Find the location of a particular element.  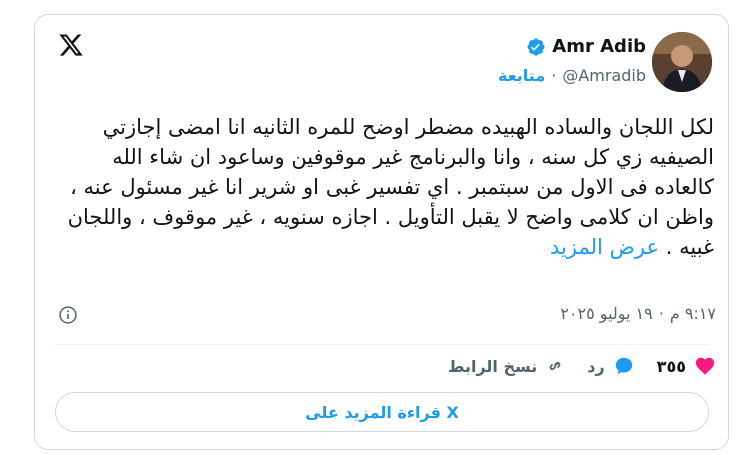

reply-label: رد is located at coordinates (596, 366).